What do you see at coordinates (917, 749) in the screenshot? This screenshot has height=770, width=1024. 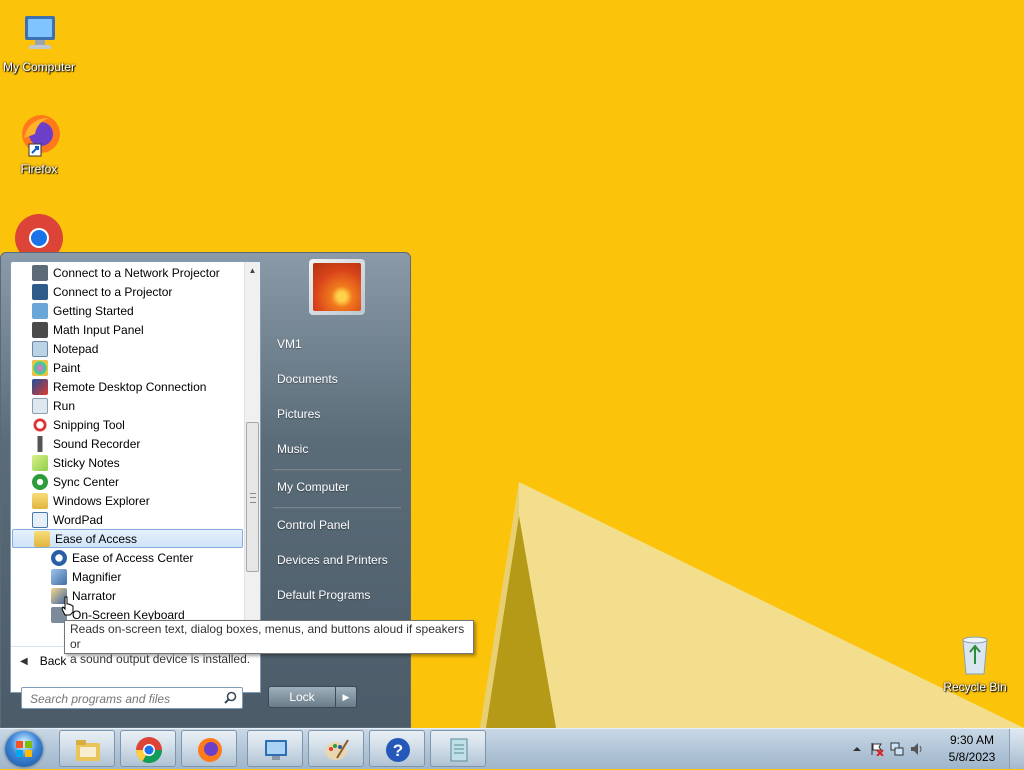 I see `volume-icon` at bounding box center [917, 749].